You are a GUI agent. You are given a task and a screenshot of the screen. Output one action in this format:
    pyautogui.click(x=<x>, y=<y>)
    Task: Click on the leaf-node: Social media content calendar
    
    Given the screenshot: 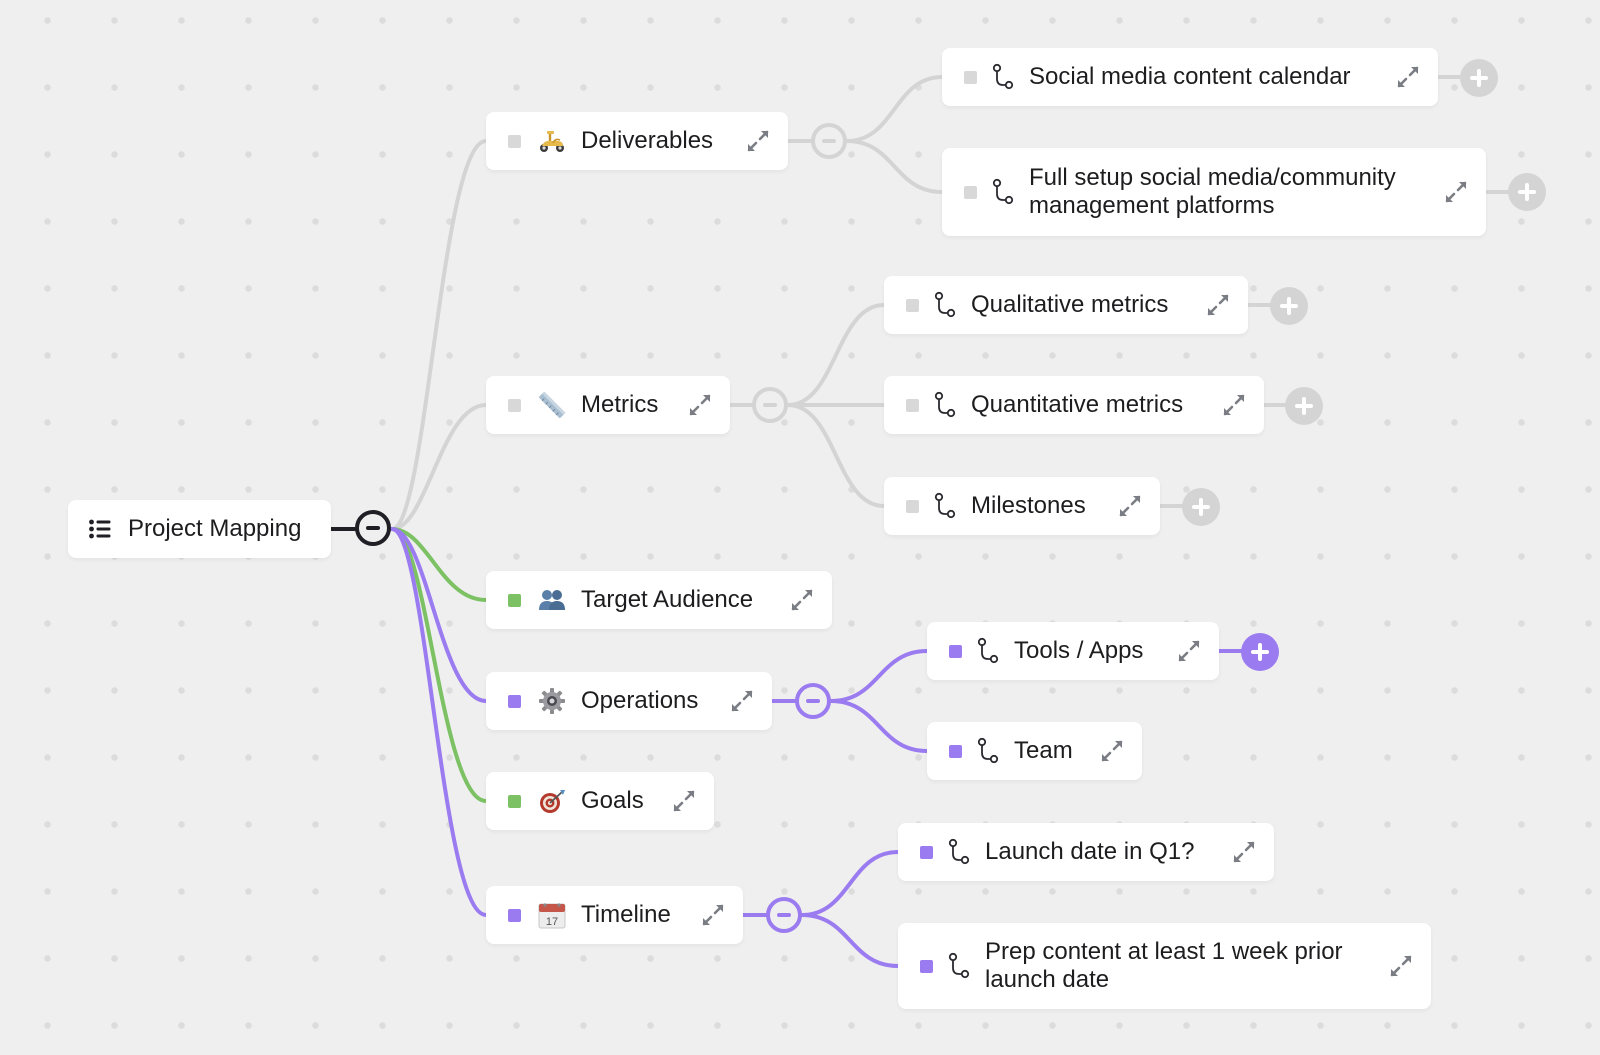 What is the action you would take?
    pyautogui.click(x=1190, y=77)
    